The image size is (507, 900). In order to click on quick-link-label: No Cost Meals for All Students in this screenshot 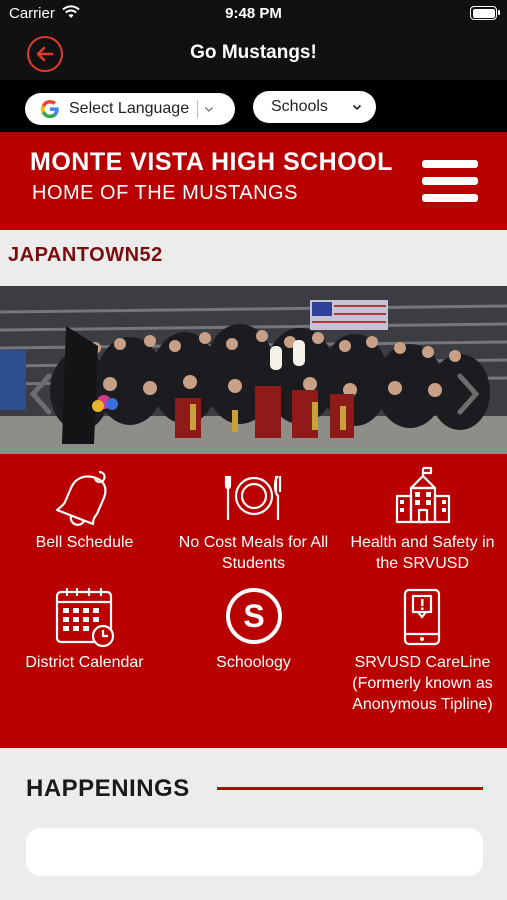, I will do `click(253, 553)`.